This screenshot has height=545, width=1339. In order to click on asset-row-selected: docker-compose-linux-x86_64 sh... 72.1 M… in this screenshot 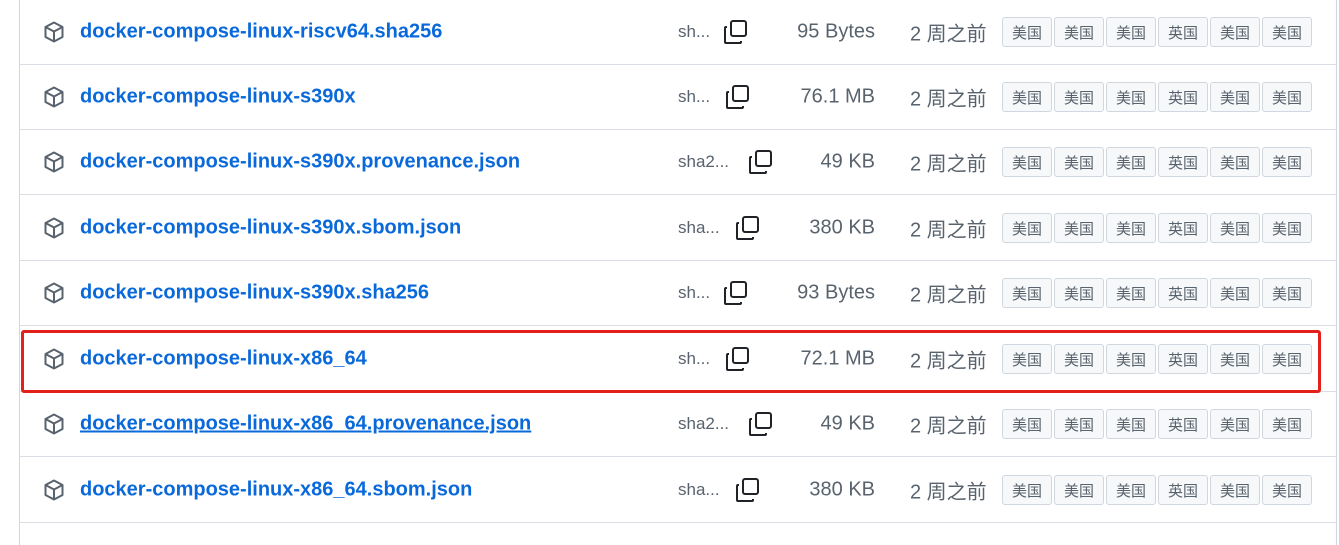, I will do `click(678, 359)`.